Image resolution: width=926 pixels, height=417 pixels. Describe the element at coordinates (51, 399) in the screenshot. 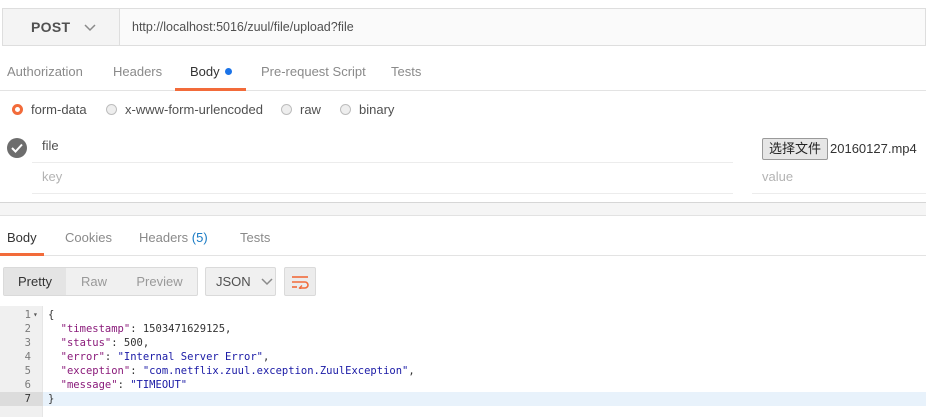

I see `code-text: }` at that location.